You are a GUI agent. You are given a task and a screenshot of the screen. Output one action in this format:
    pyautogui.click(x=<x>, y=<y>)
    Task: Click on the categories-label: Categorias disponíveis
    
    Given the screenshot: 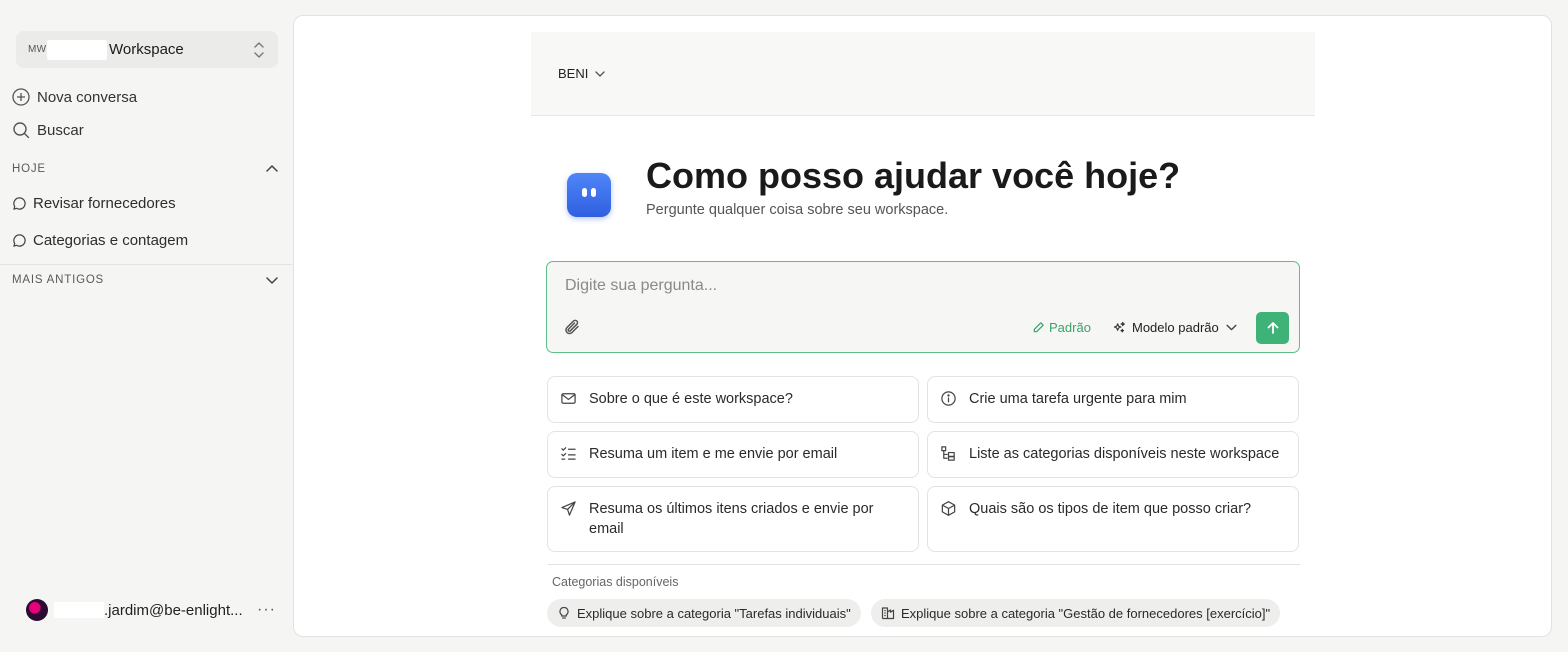 What is the action you would take?
    pyautogui.click(x=615, y=582)
    